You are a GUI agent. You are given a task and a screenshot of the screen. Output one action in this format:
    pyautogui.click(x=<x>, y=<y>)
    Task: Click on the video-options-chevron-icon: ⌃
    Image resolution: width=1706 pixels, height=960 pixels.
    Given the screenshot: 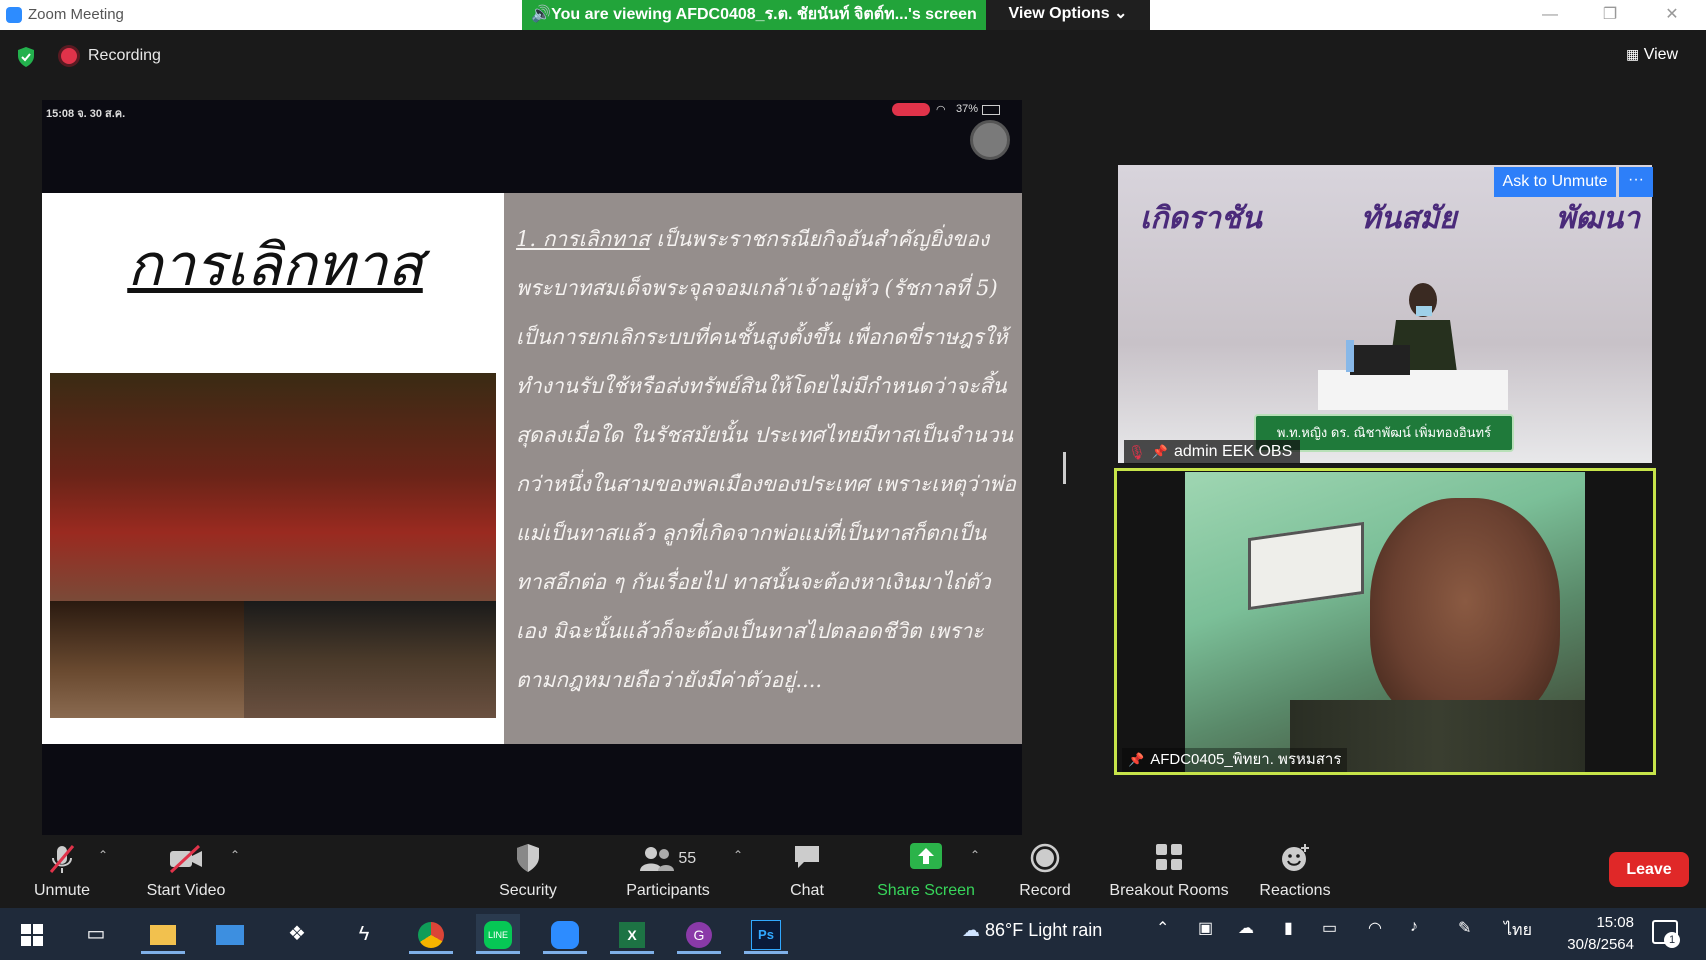 What is the action you would take?
    pyautogui.click(x=235, y=855)
    